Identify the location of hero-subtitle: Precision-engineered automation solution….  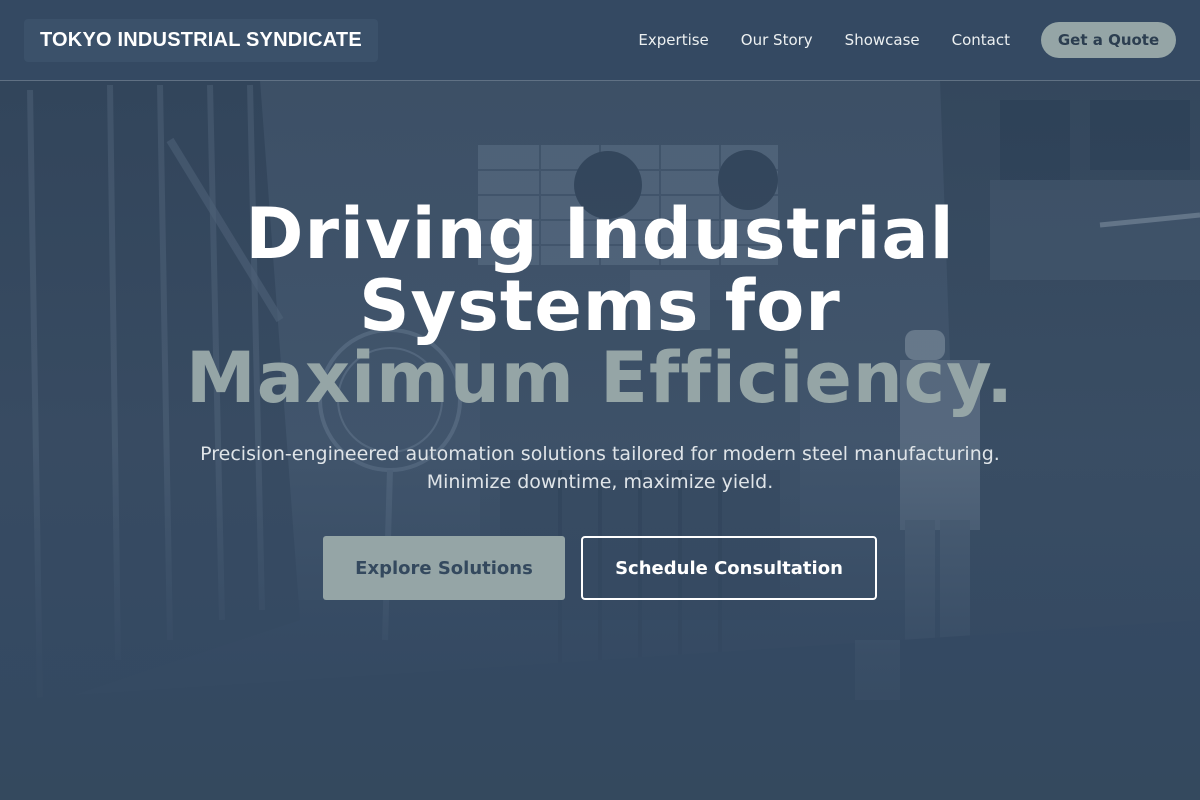
(600, 468).